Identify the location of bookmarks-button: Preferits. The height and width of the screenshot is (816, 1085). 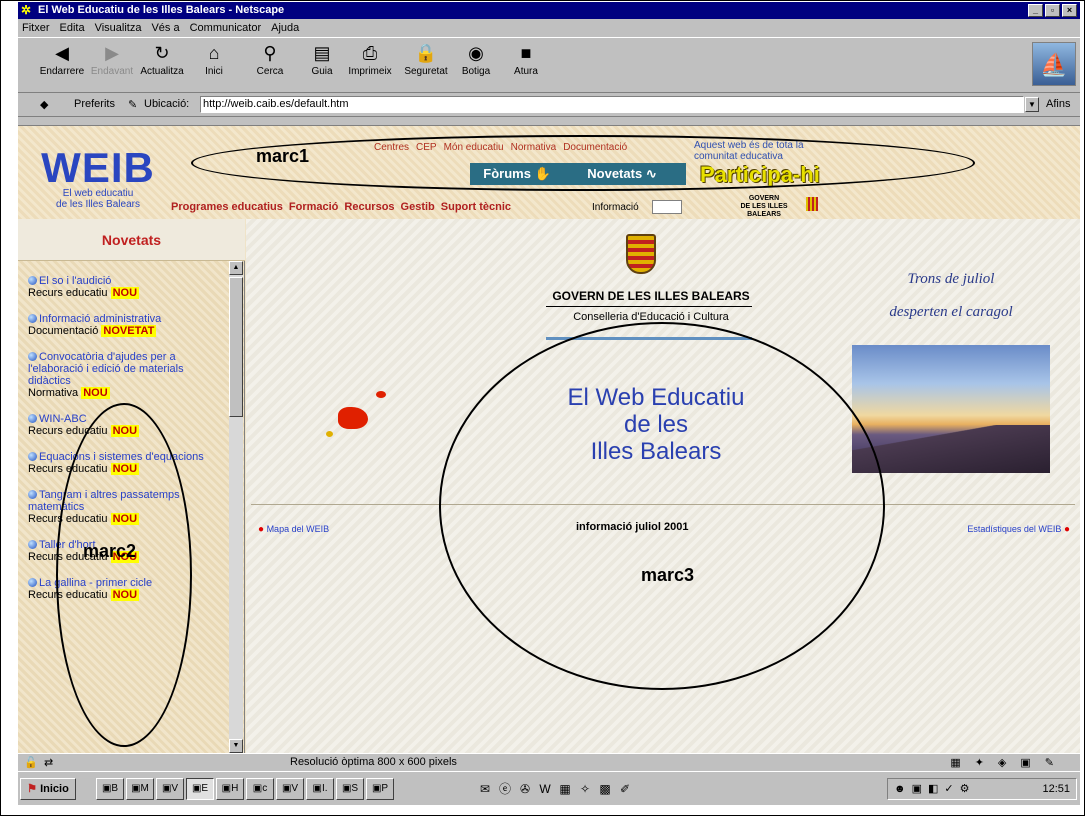
(94, 104).